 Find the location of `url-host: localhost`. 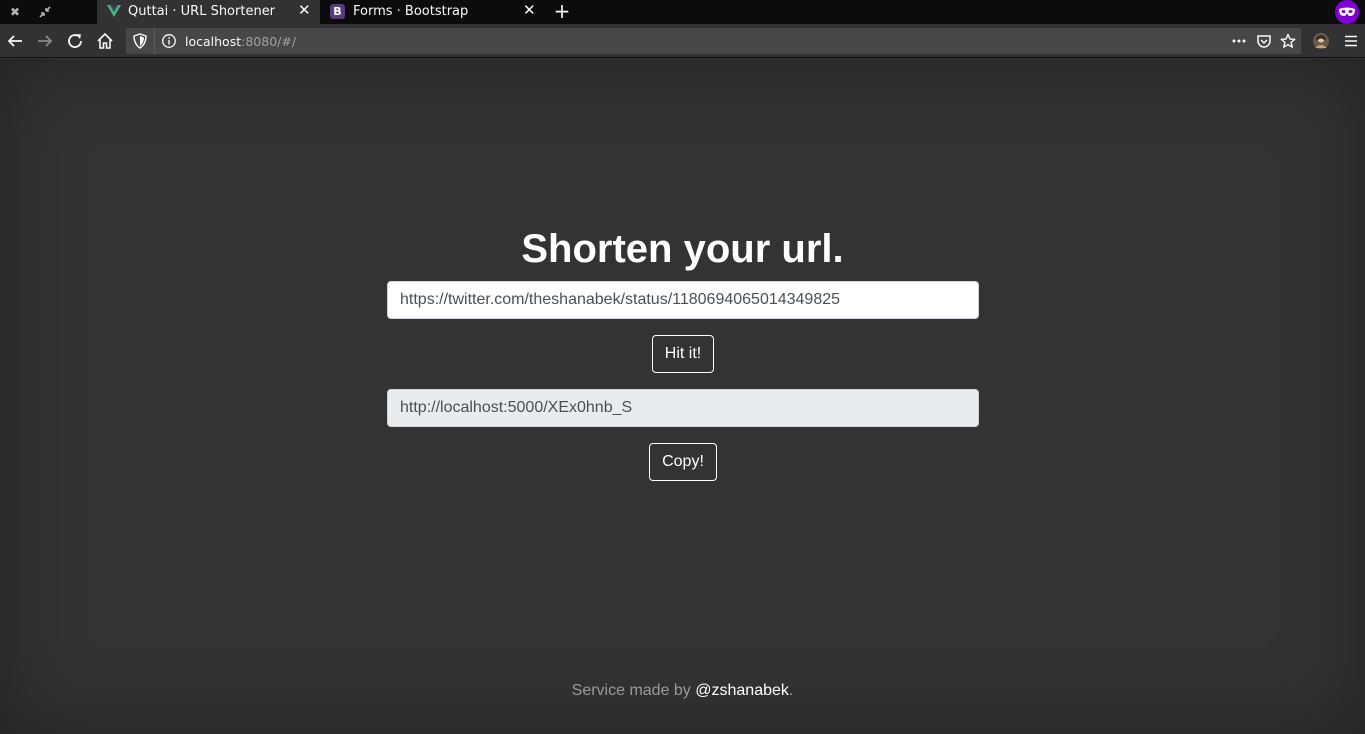

url-host: localhost is located at coordinates (213, 41).